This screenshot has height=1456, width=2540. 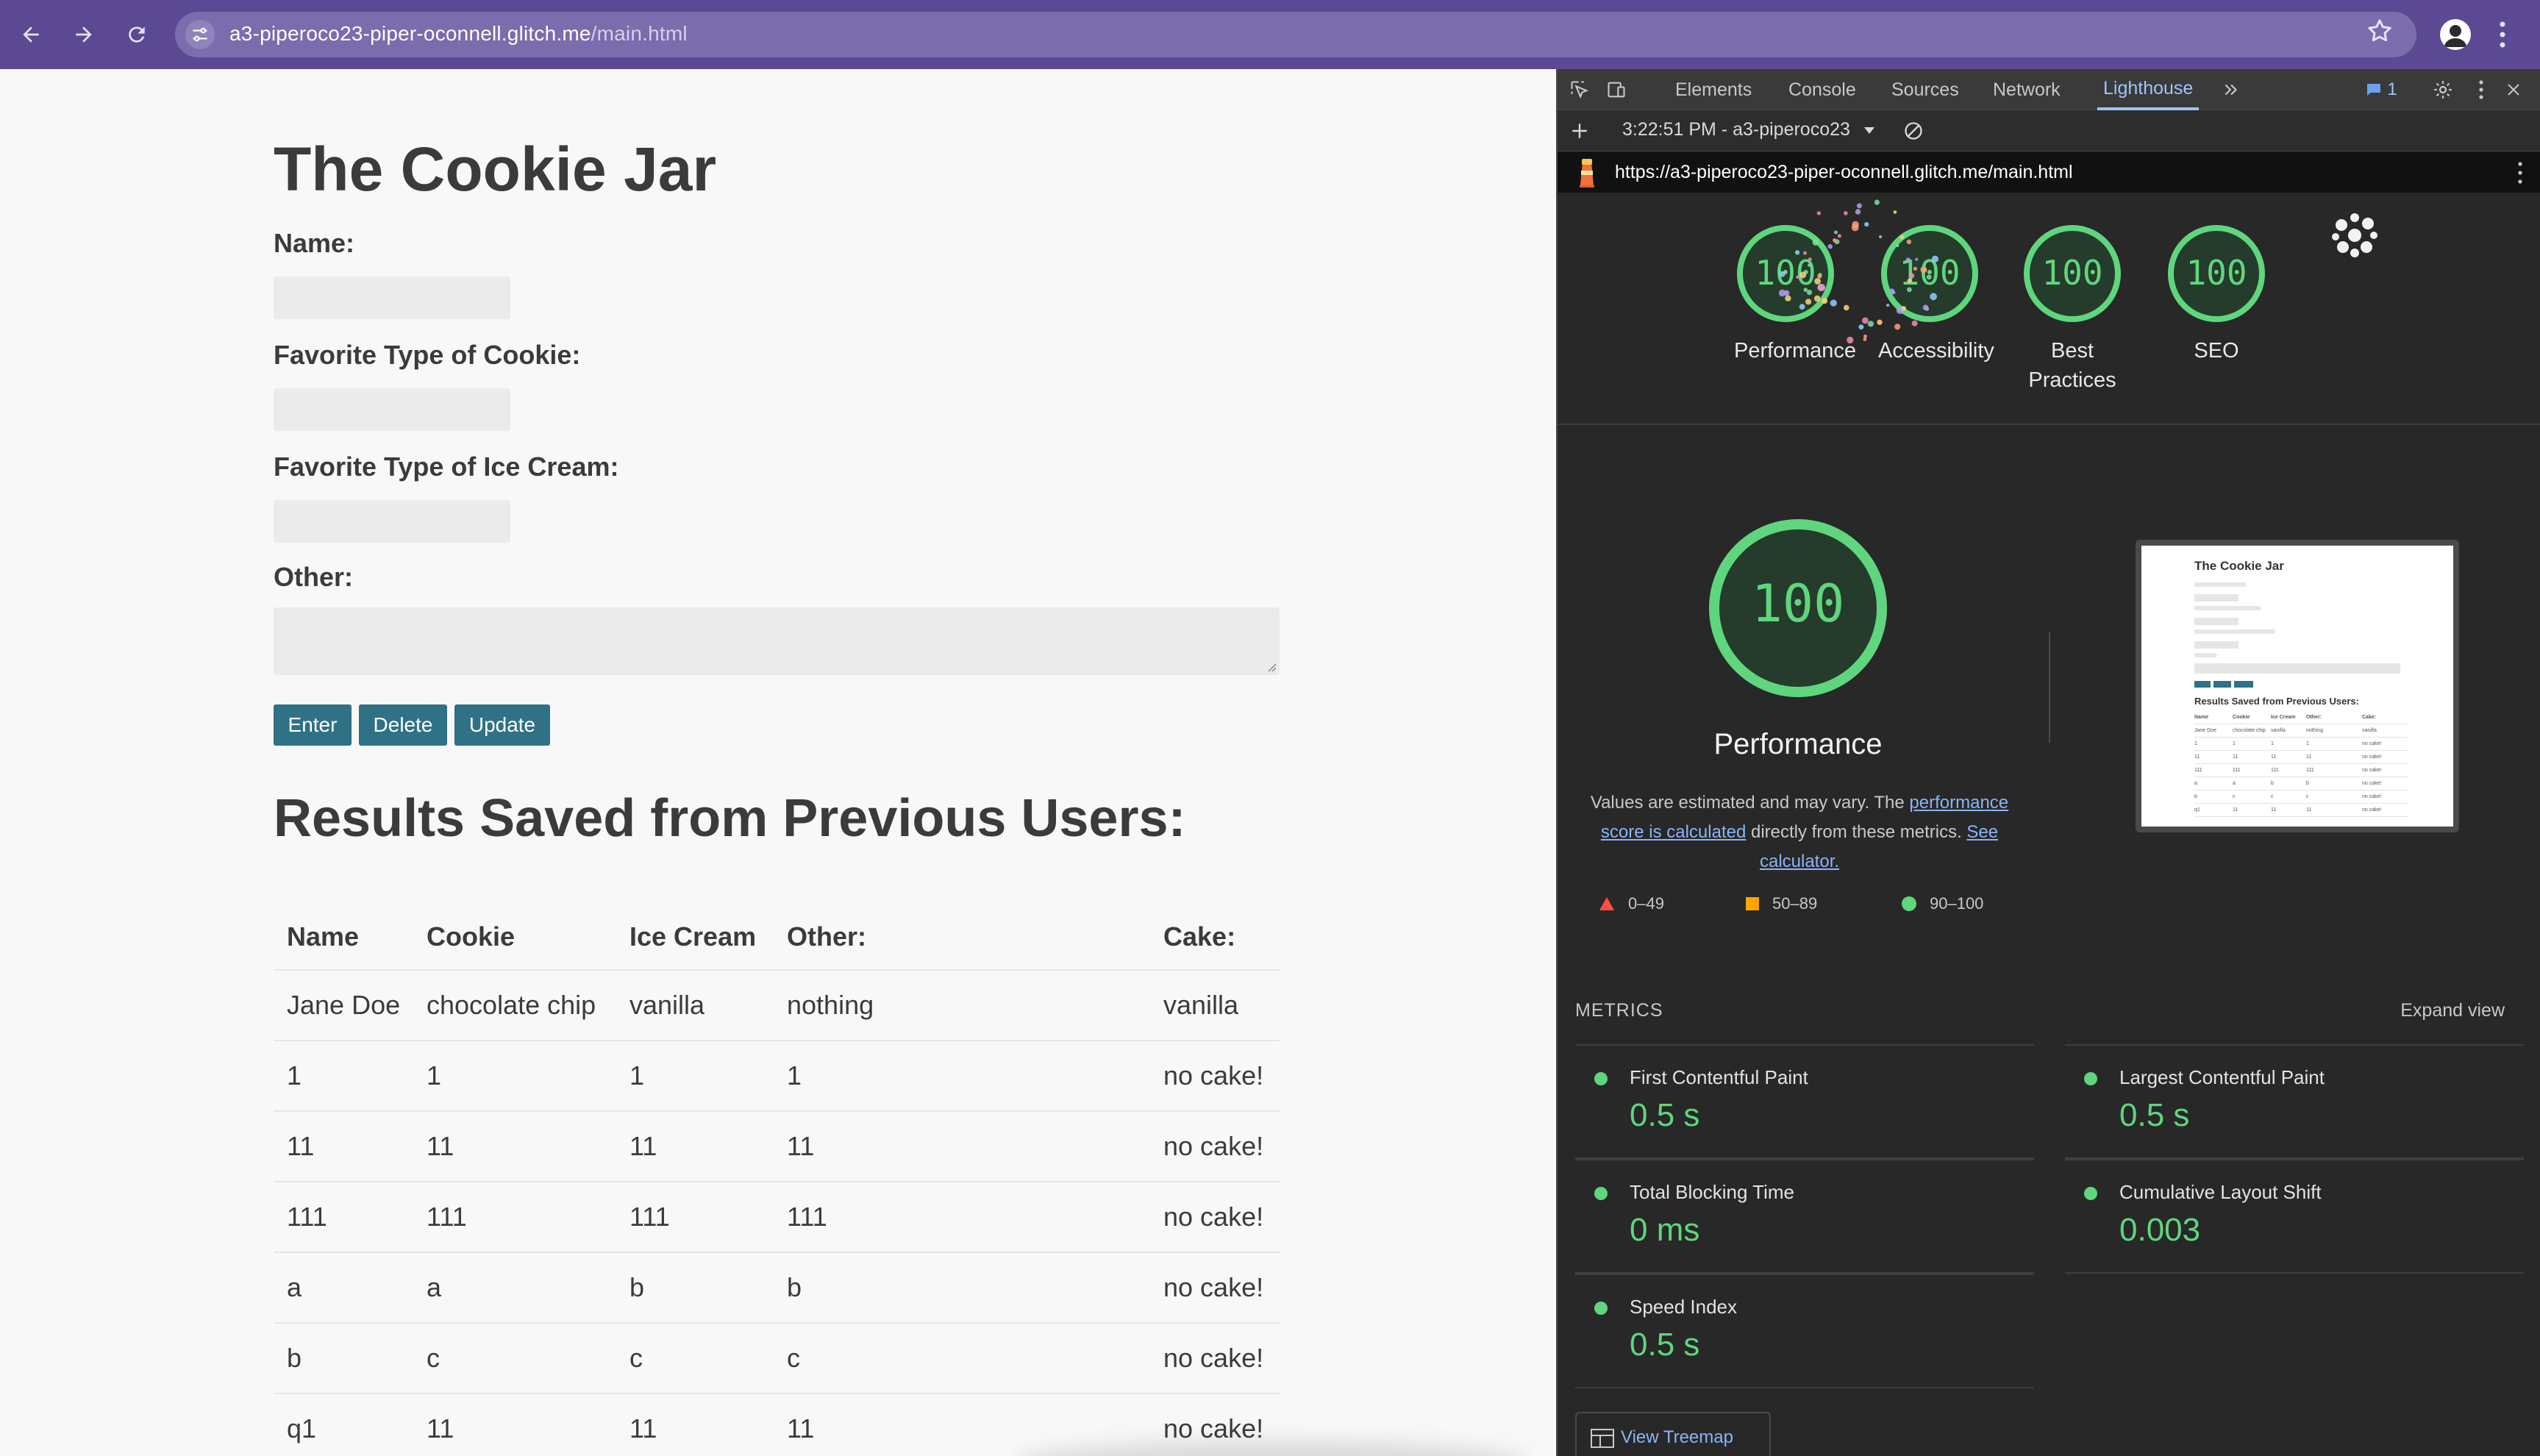 I want to click on cookie-input, so click(x=392, y=409).